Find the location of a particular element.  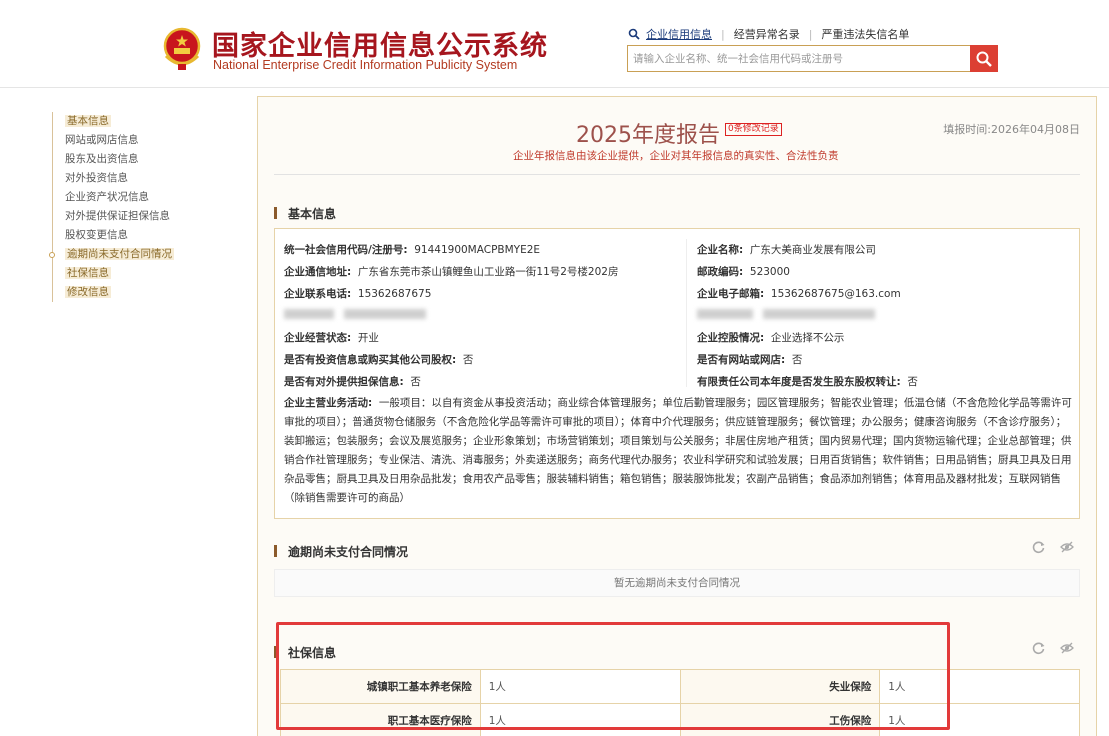

field-status: 企业经营状态: 开业 is located at coordinates (331, 338).